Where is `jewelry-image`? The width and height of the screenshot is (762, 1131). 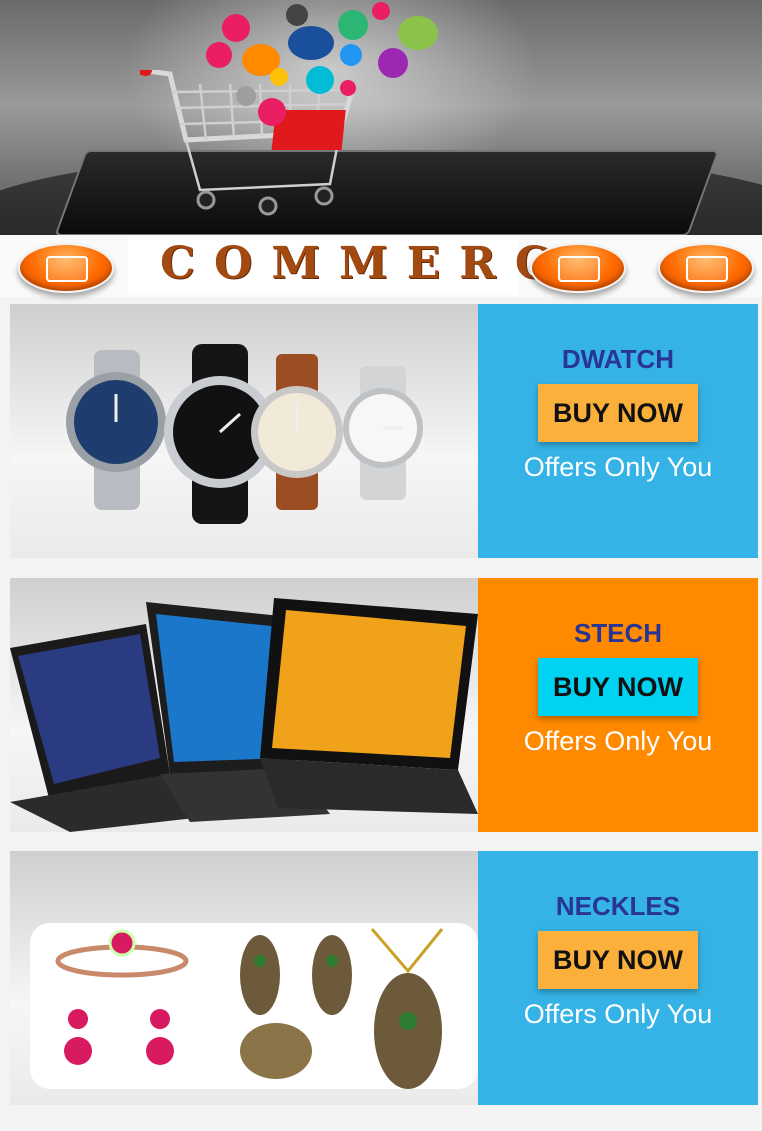
jewelry-image is located at coordinates (244, 978).